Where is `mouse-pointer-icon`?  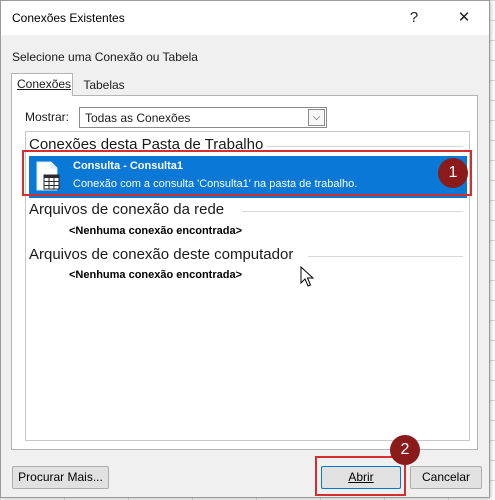
mouse-pointer-icon is located at coordinates (307, 276).